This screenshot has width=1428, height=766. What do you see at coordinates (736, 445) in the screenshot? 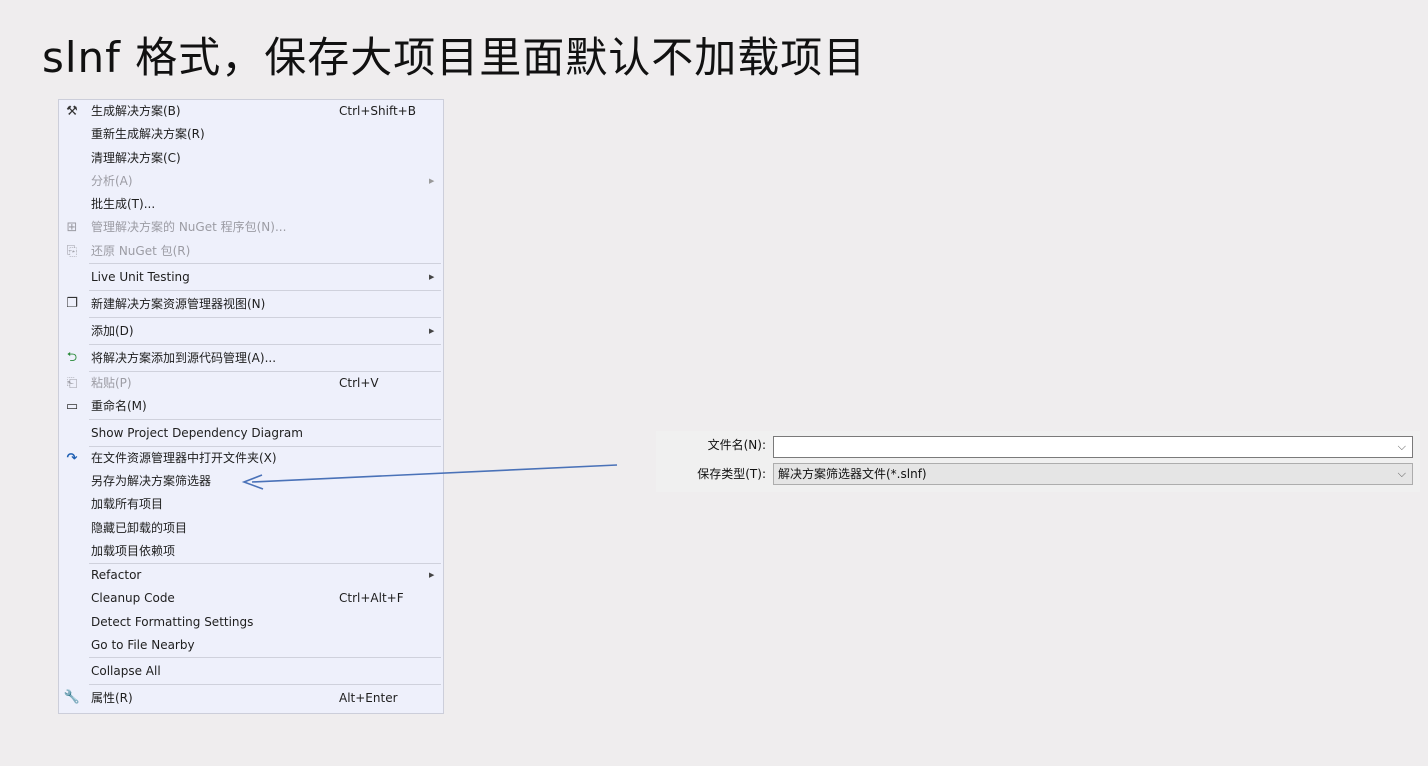
I see `filename-label: 文件名(N):` at bounding box center [736, 445].